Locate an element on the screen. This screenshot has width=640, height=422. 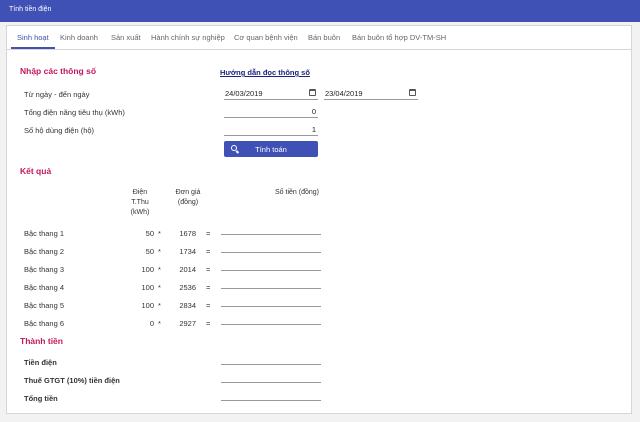
electricity-cost-label: Tiền điện is located at coordinates (40, 362).